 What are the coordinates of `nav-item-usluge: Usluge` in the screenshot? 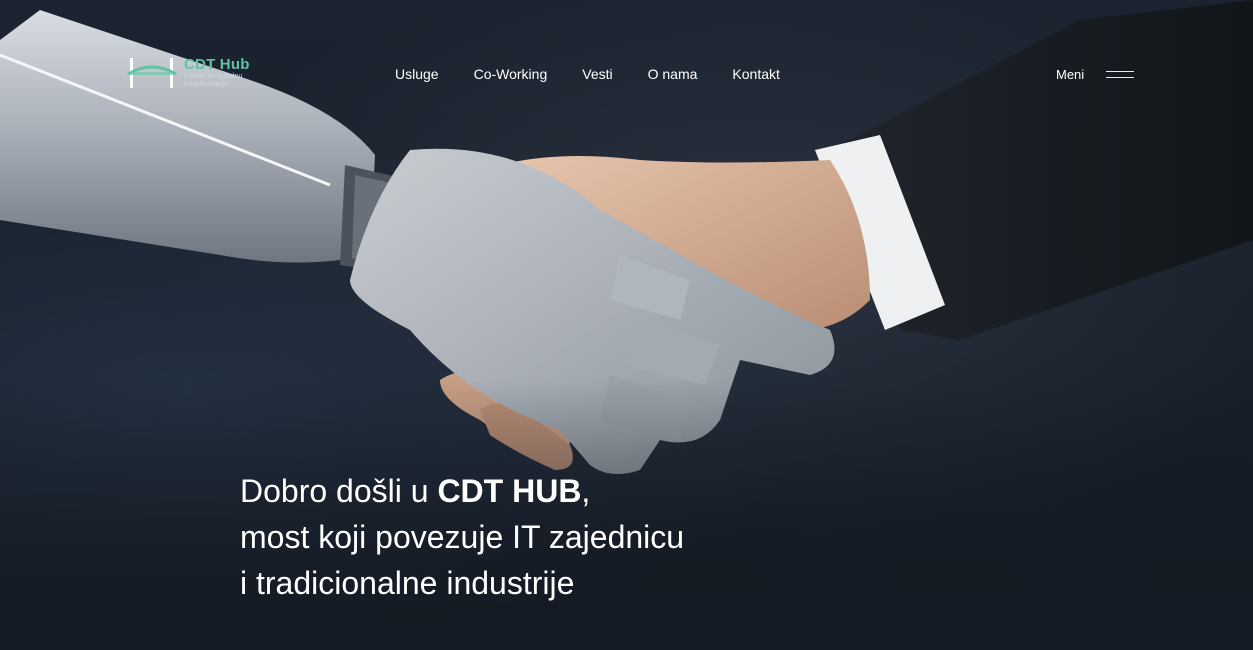 It's located at (417, 74).